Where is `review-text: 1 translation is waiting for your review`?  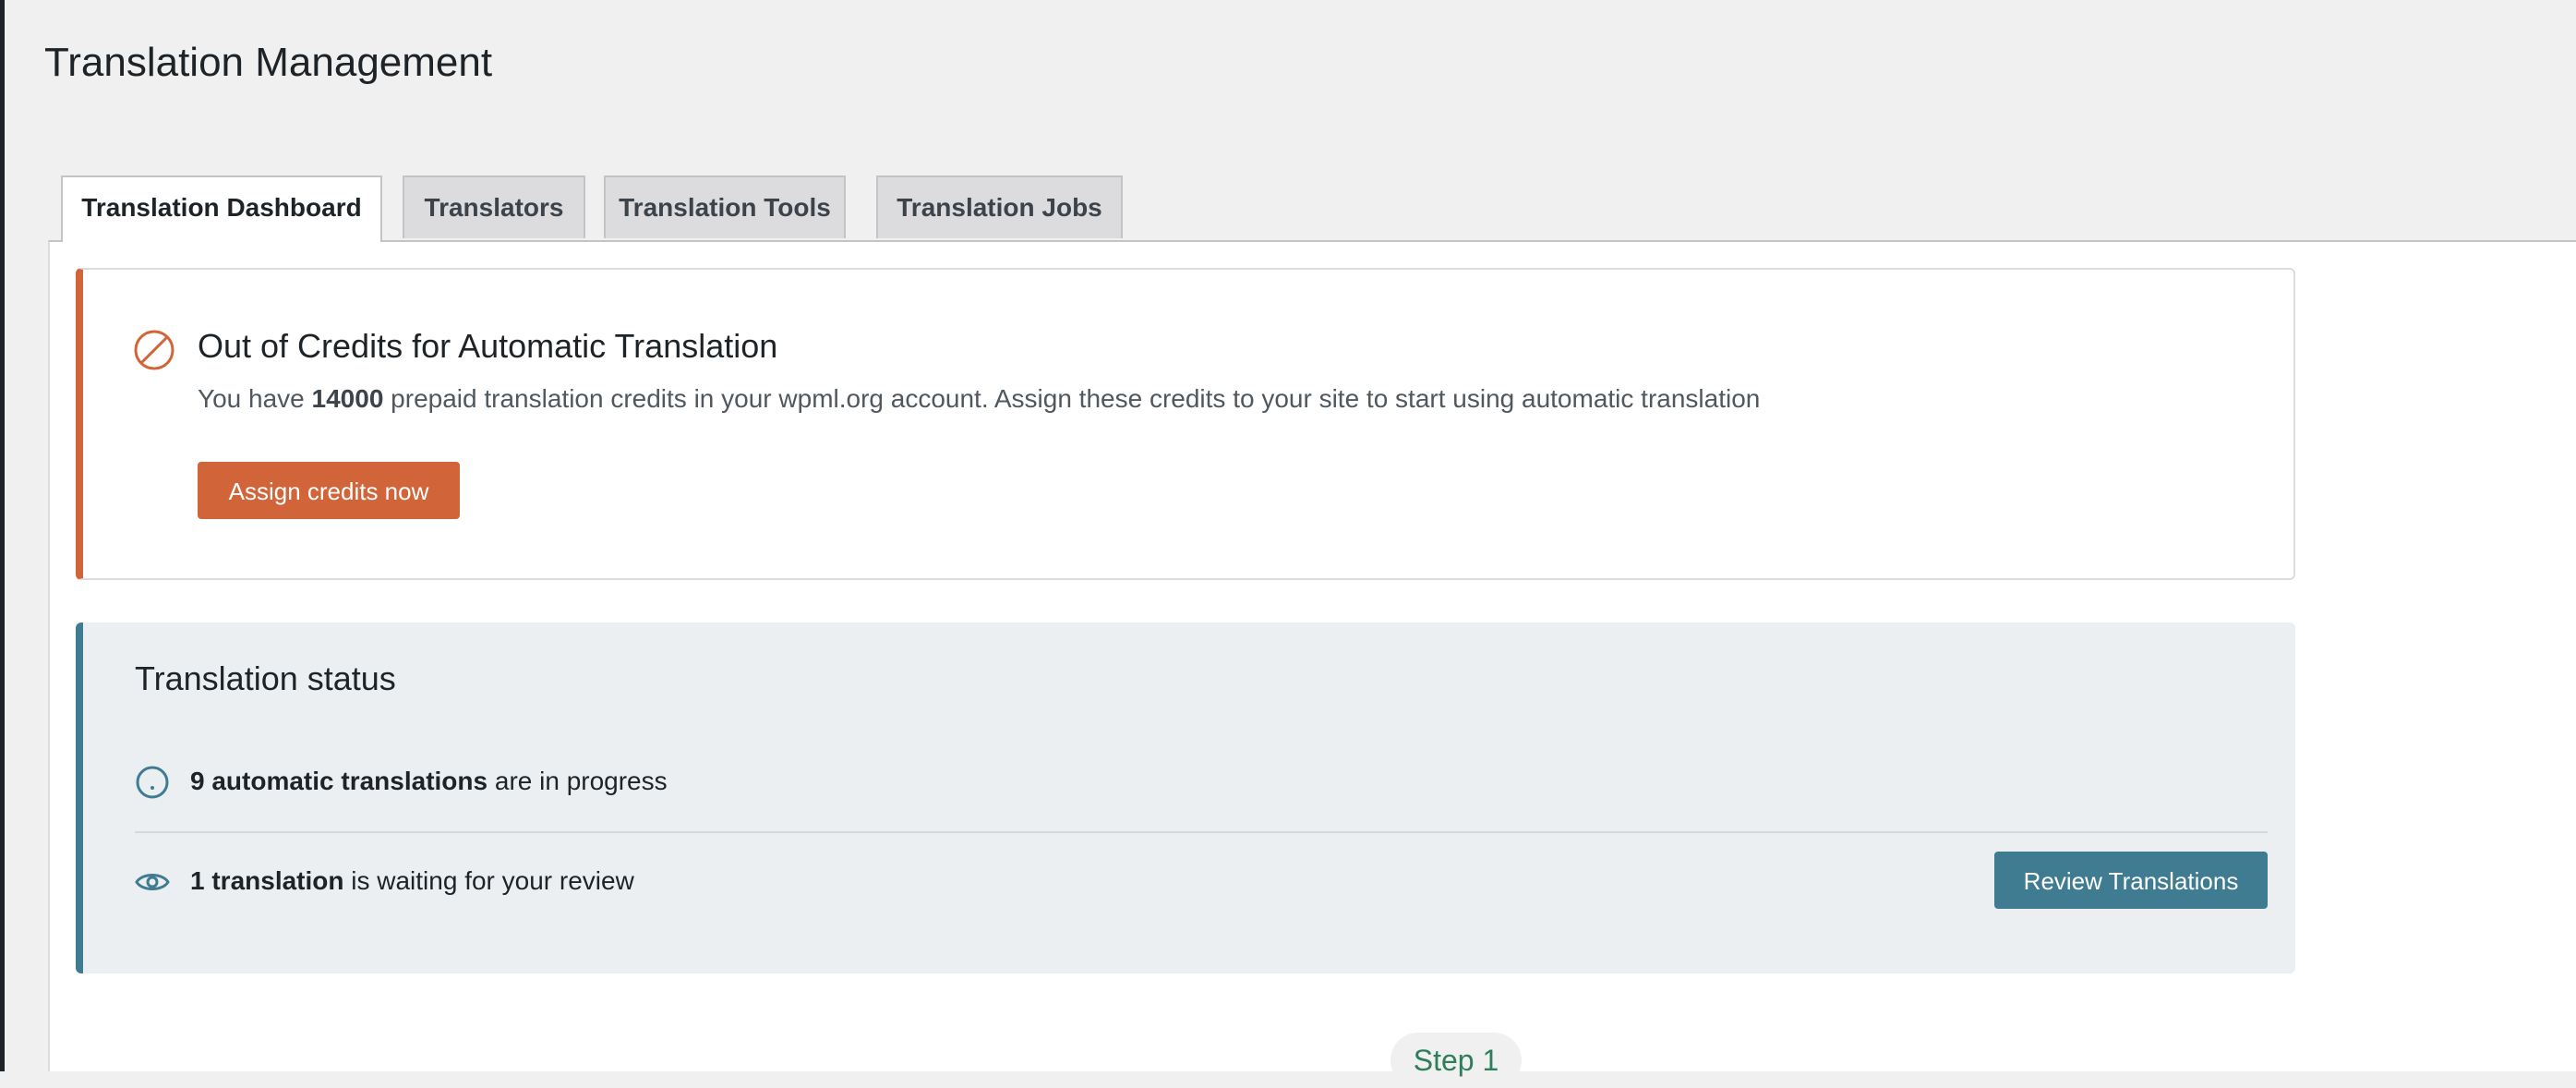 review-text: 1 translation is waiting for your review is located at coordinates (412, 881).